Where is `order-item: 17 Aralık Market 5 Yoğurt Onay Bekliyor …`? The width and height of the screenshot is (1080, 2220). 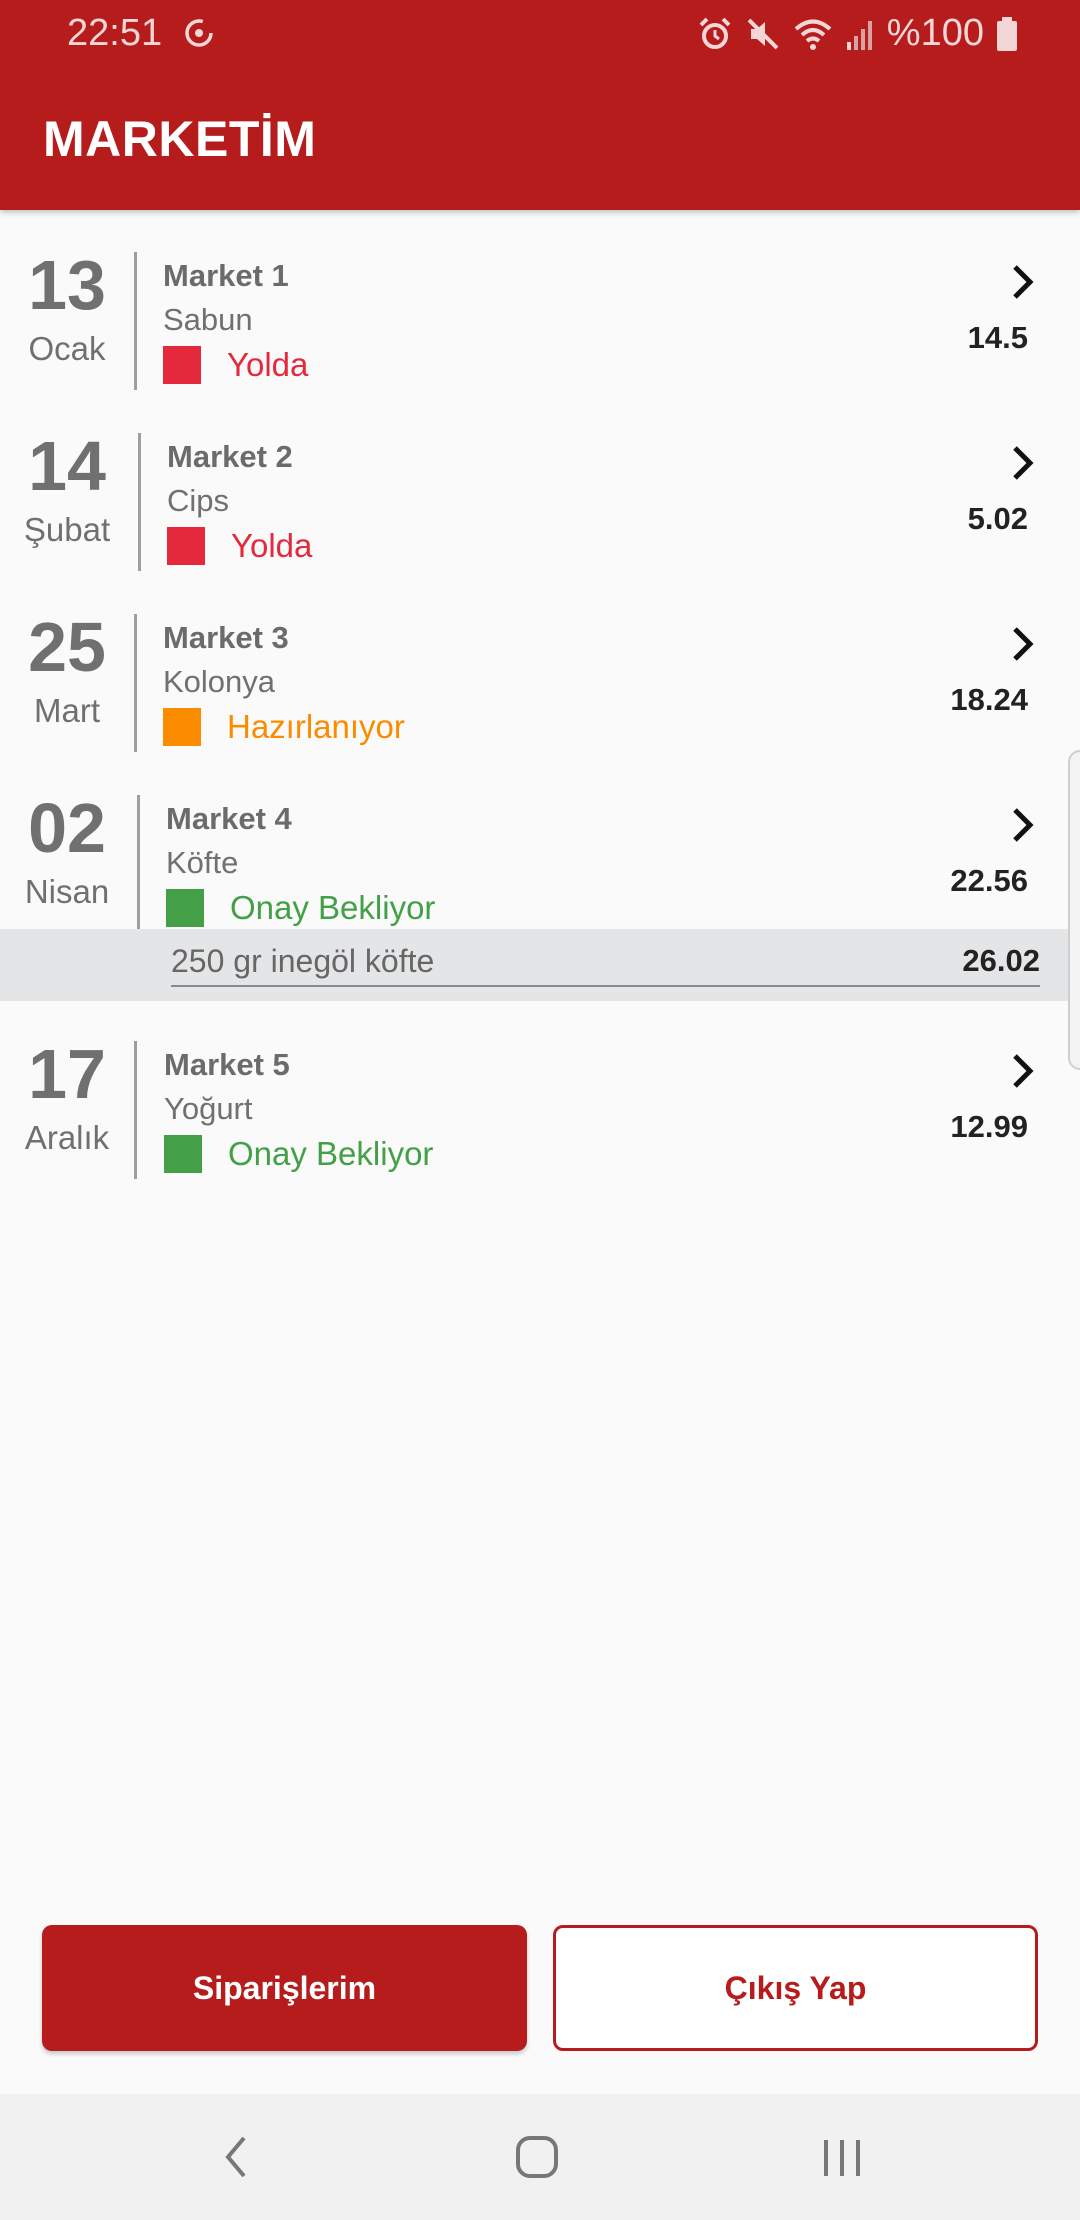 order-item: 17 Aralık Market 5 Yoğurt Onay Bekliyor … is located at coordinates (540, 1089).